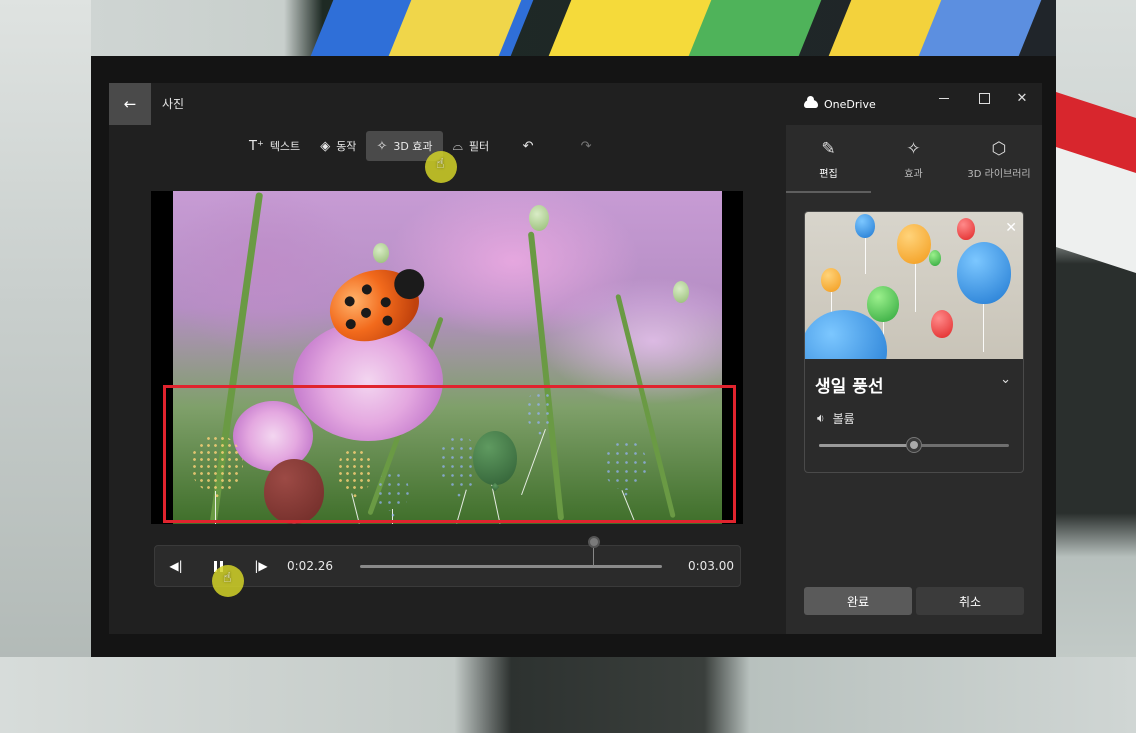 Image resolution: width=1136 pixels, height=733 pixels. Describe the element at coordinates (999, 148) in the screenshot. I see `cube-icon: ⬡` at that location.